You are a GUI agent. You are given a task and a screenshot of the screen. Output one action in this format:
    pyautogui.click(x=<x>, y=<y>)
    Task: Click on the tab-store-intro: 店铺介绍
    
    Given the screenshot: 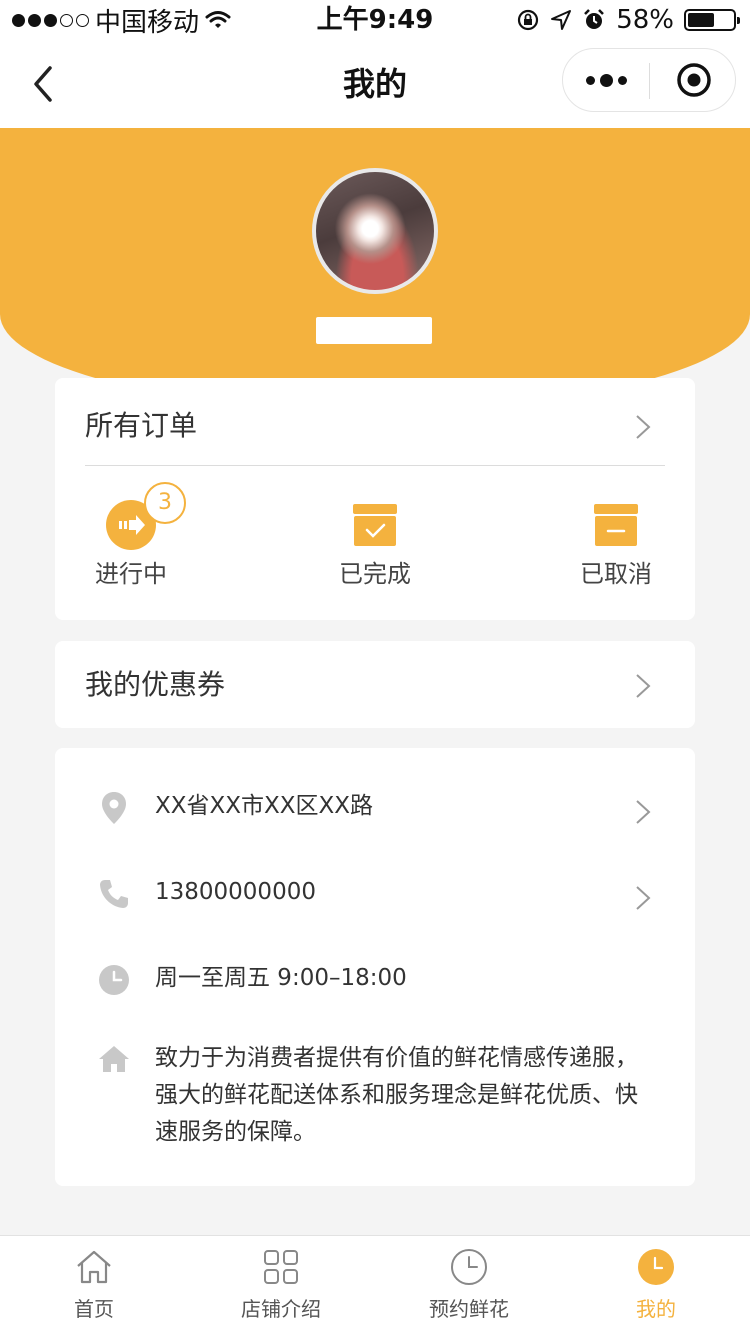 What is the action you would take?
    pyautogui.click(x=281, y=1285)
    